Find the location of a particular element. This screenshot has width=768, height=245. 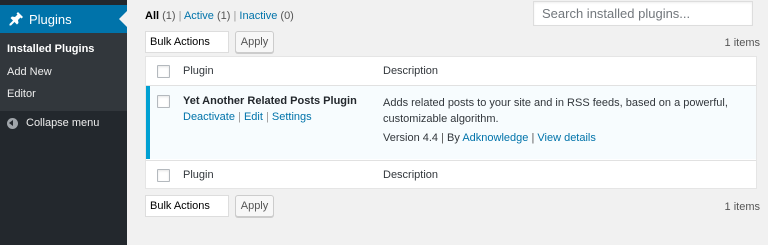

filter-active-count: (1) is located at coordinates (223, 16).